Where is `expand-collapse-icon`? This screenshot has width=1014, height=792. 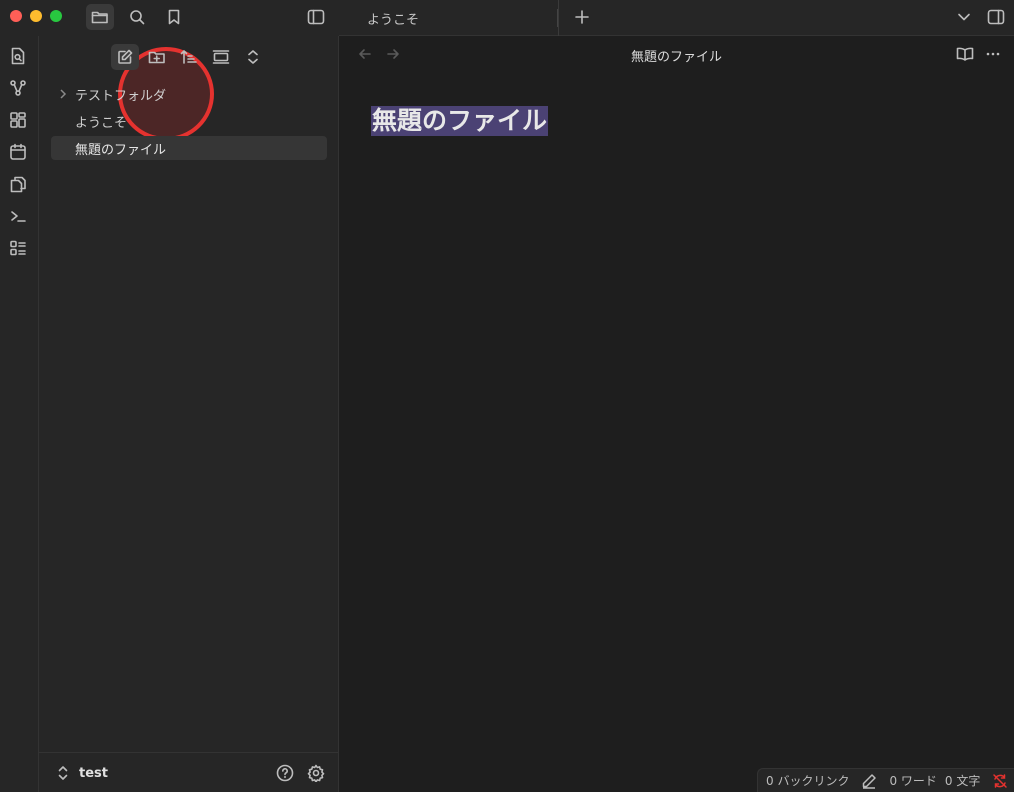 expand-collapse-icon is located at coordinates (253, 57).